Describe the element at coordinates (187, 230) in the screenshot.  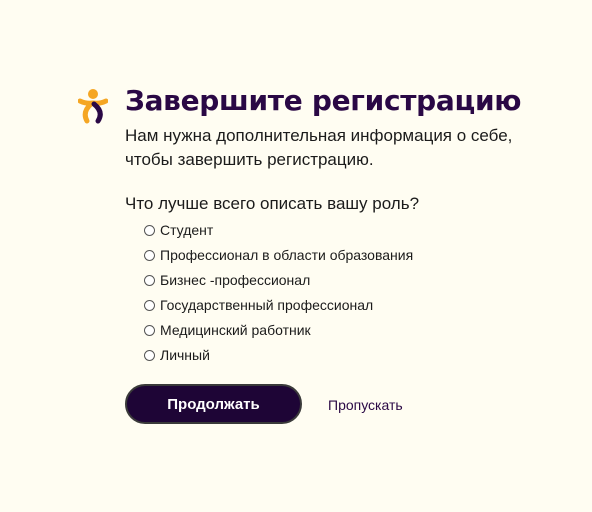
I see `role-option-label: Студент` at that location.